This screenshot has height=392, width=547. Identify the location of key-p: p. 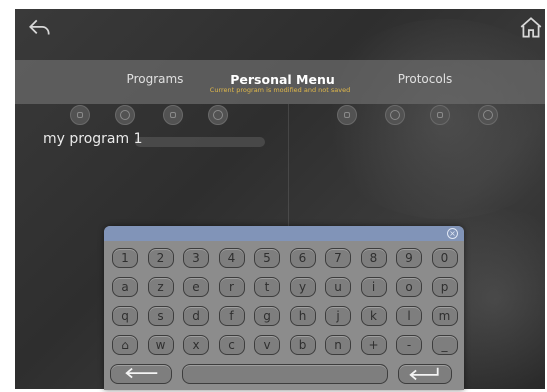
(444, 287).